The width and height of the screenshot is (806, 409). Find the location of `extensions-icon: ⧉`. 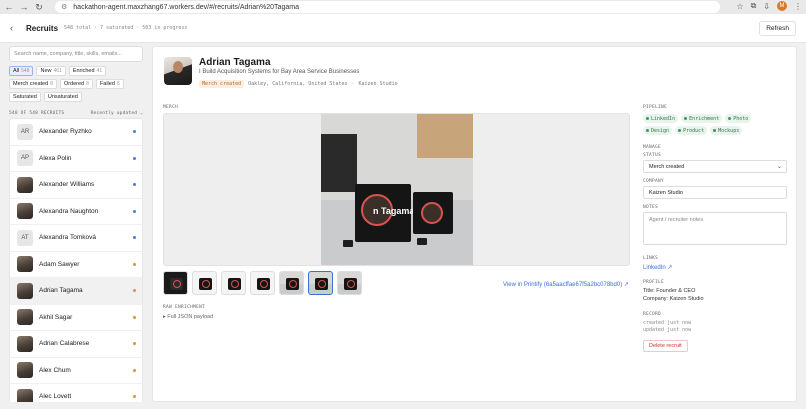

extensions-icon: ⧉ is located at coordinates (754, 6).